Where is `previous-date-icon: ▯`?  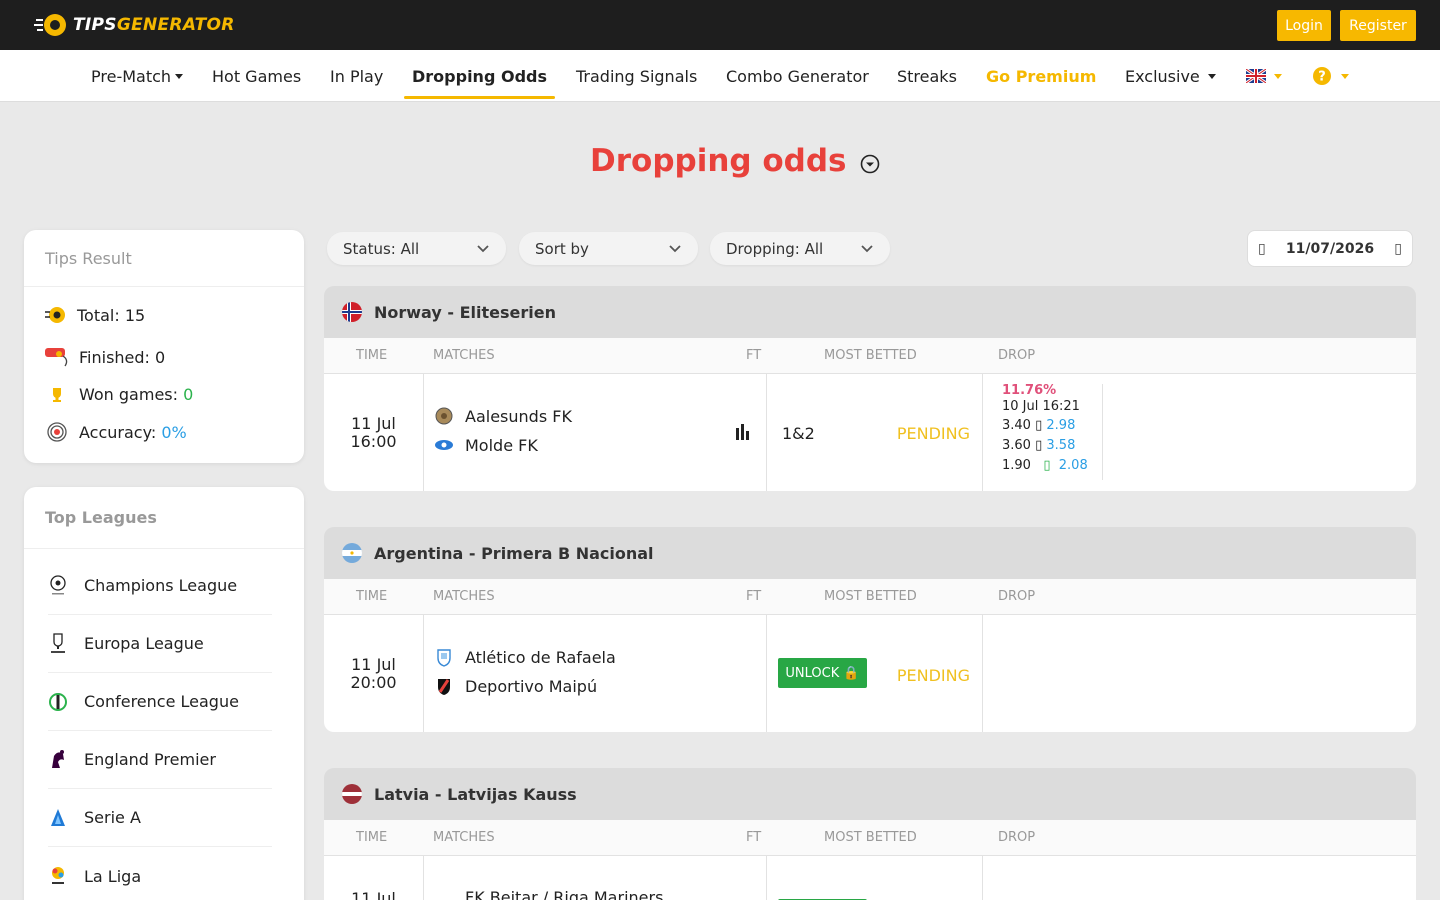 previous-date-icon: ▯ is located at coordinates (1262, 249).